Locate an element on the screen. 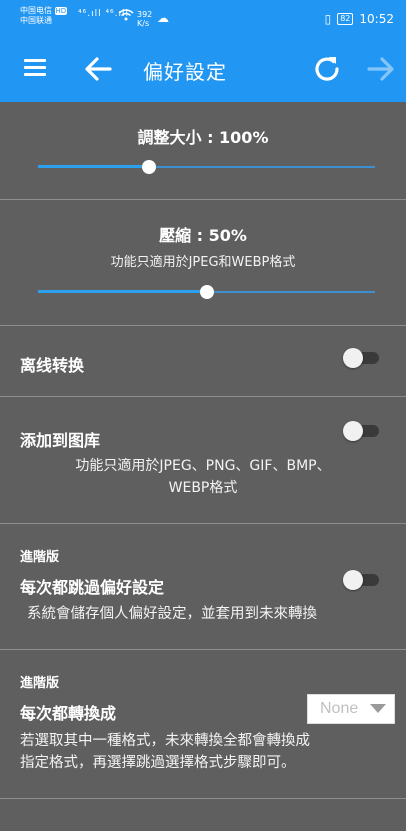 Image resolution: width=406 pixels, height=831 pixels. app-bar: 偏好設定 is located at coordinates (203, 69).